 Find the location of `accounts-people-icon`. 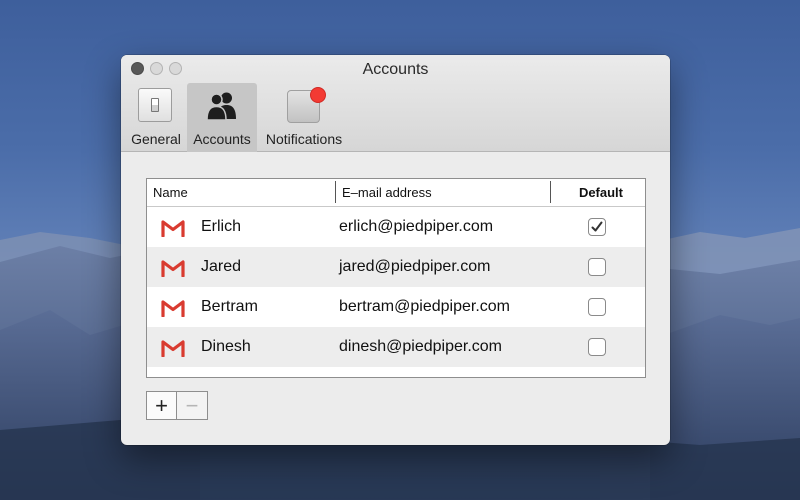

accounts-people-icon is located at coordinates (222, 106).